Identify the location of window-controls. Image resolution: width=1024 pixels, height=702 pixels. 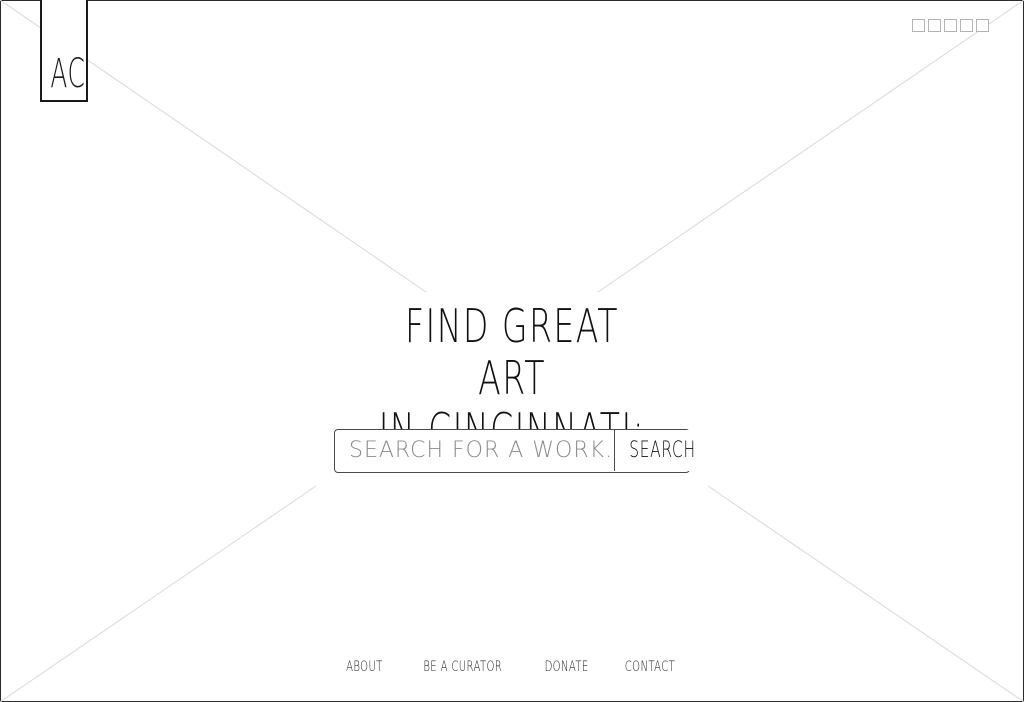
(950, 25).